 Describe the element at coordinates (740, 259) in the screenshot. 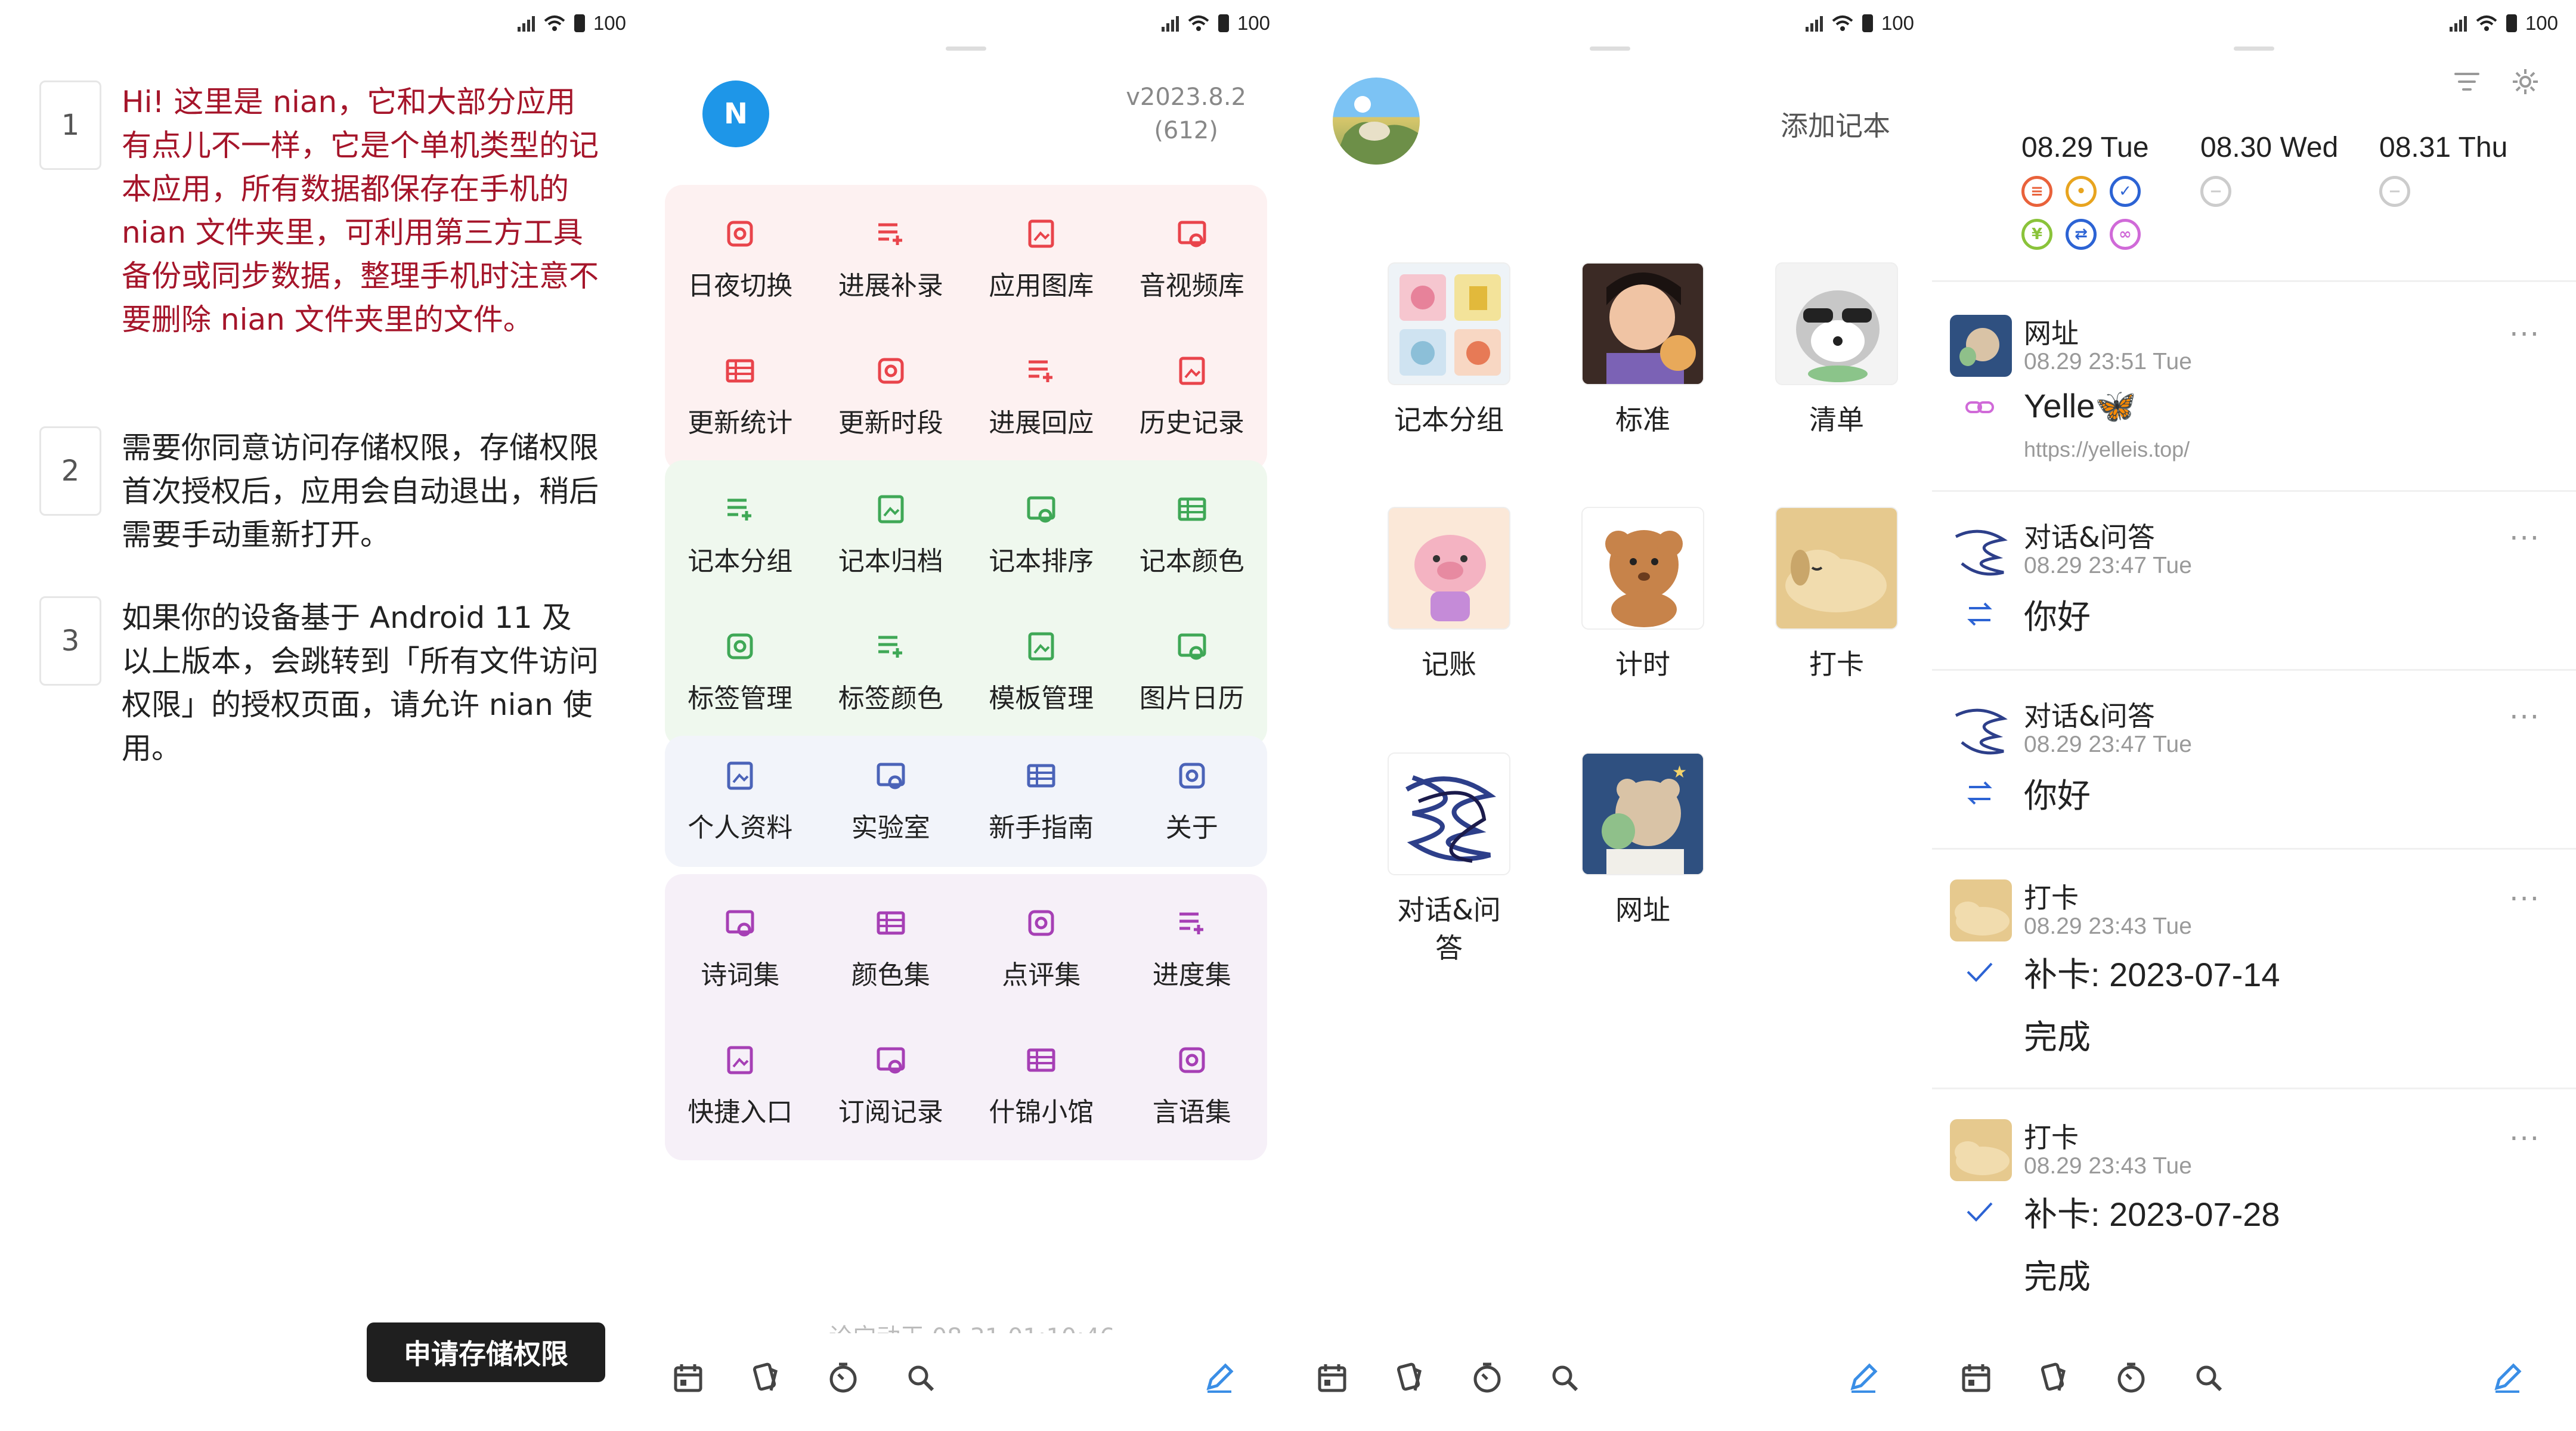

I see `menu-item: 日夜切换` at that location.